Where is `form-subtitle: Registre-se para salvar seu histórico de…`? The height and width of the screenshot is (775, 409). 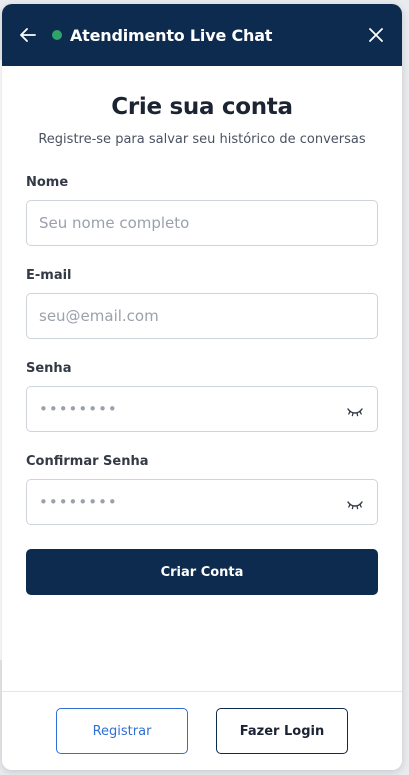
form-subtitle: Registre-se para salvar seu histórico de… is located at coordinates (202, 139).